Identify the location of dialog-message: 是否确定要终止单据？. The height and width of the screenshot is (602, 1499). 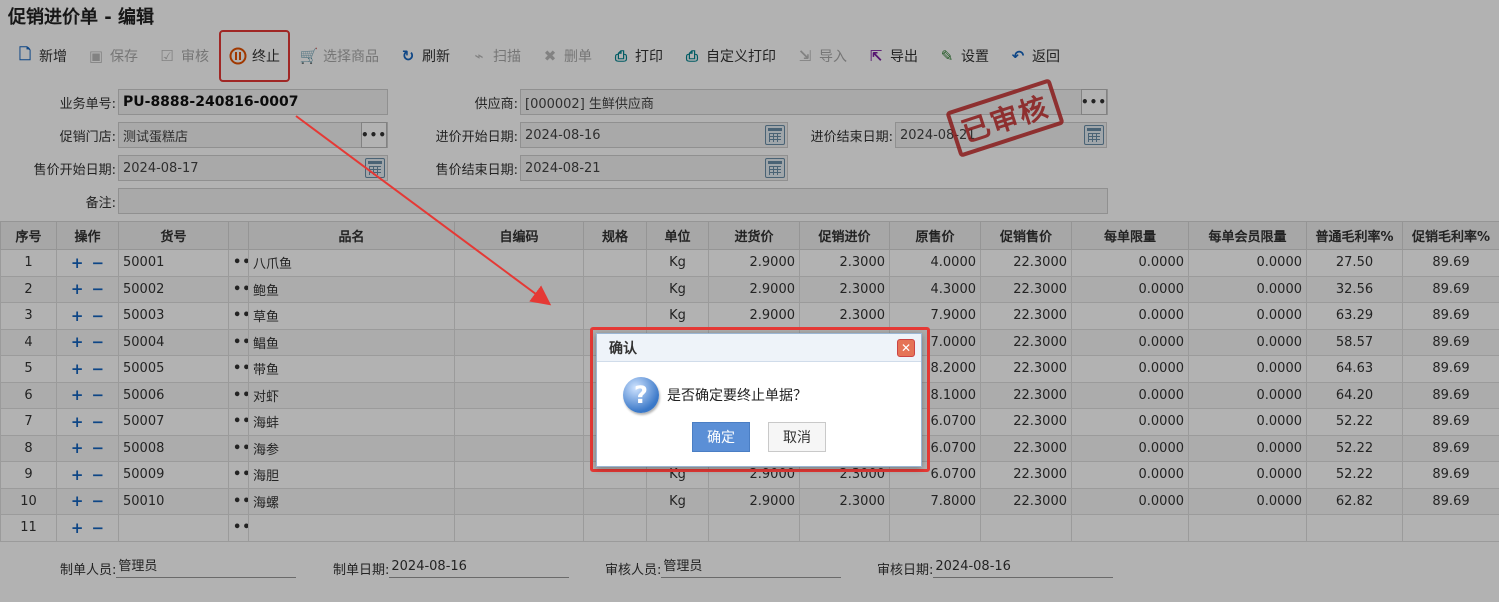
(737, 396).